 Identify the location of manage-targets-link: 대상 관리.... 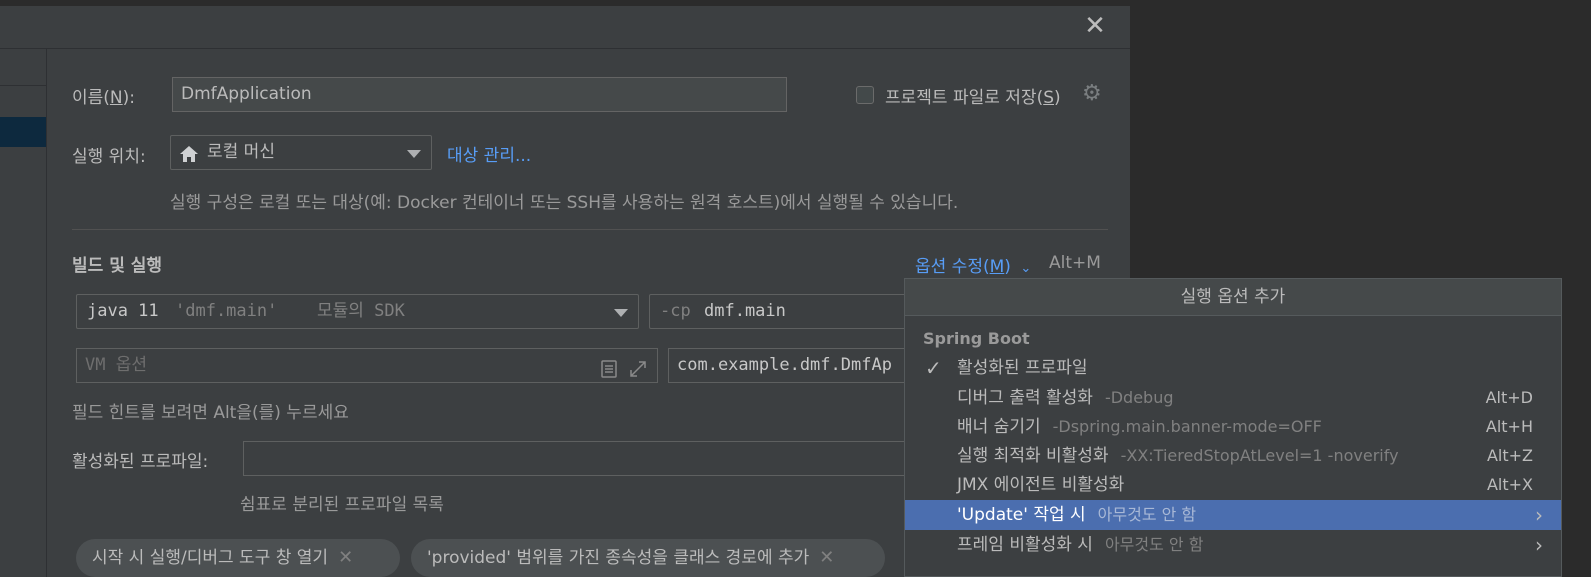
(489, 153).